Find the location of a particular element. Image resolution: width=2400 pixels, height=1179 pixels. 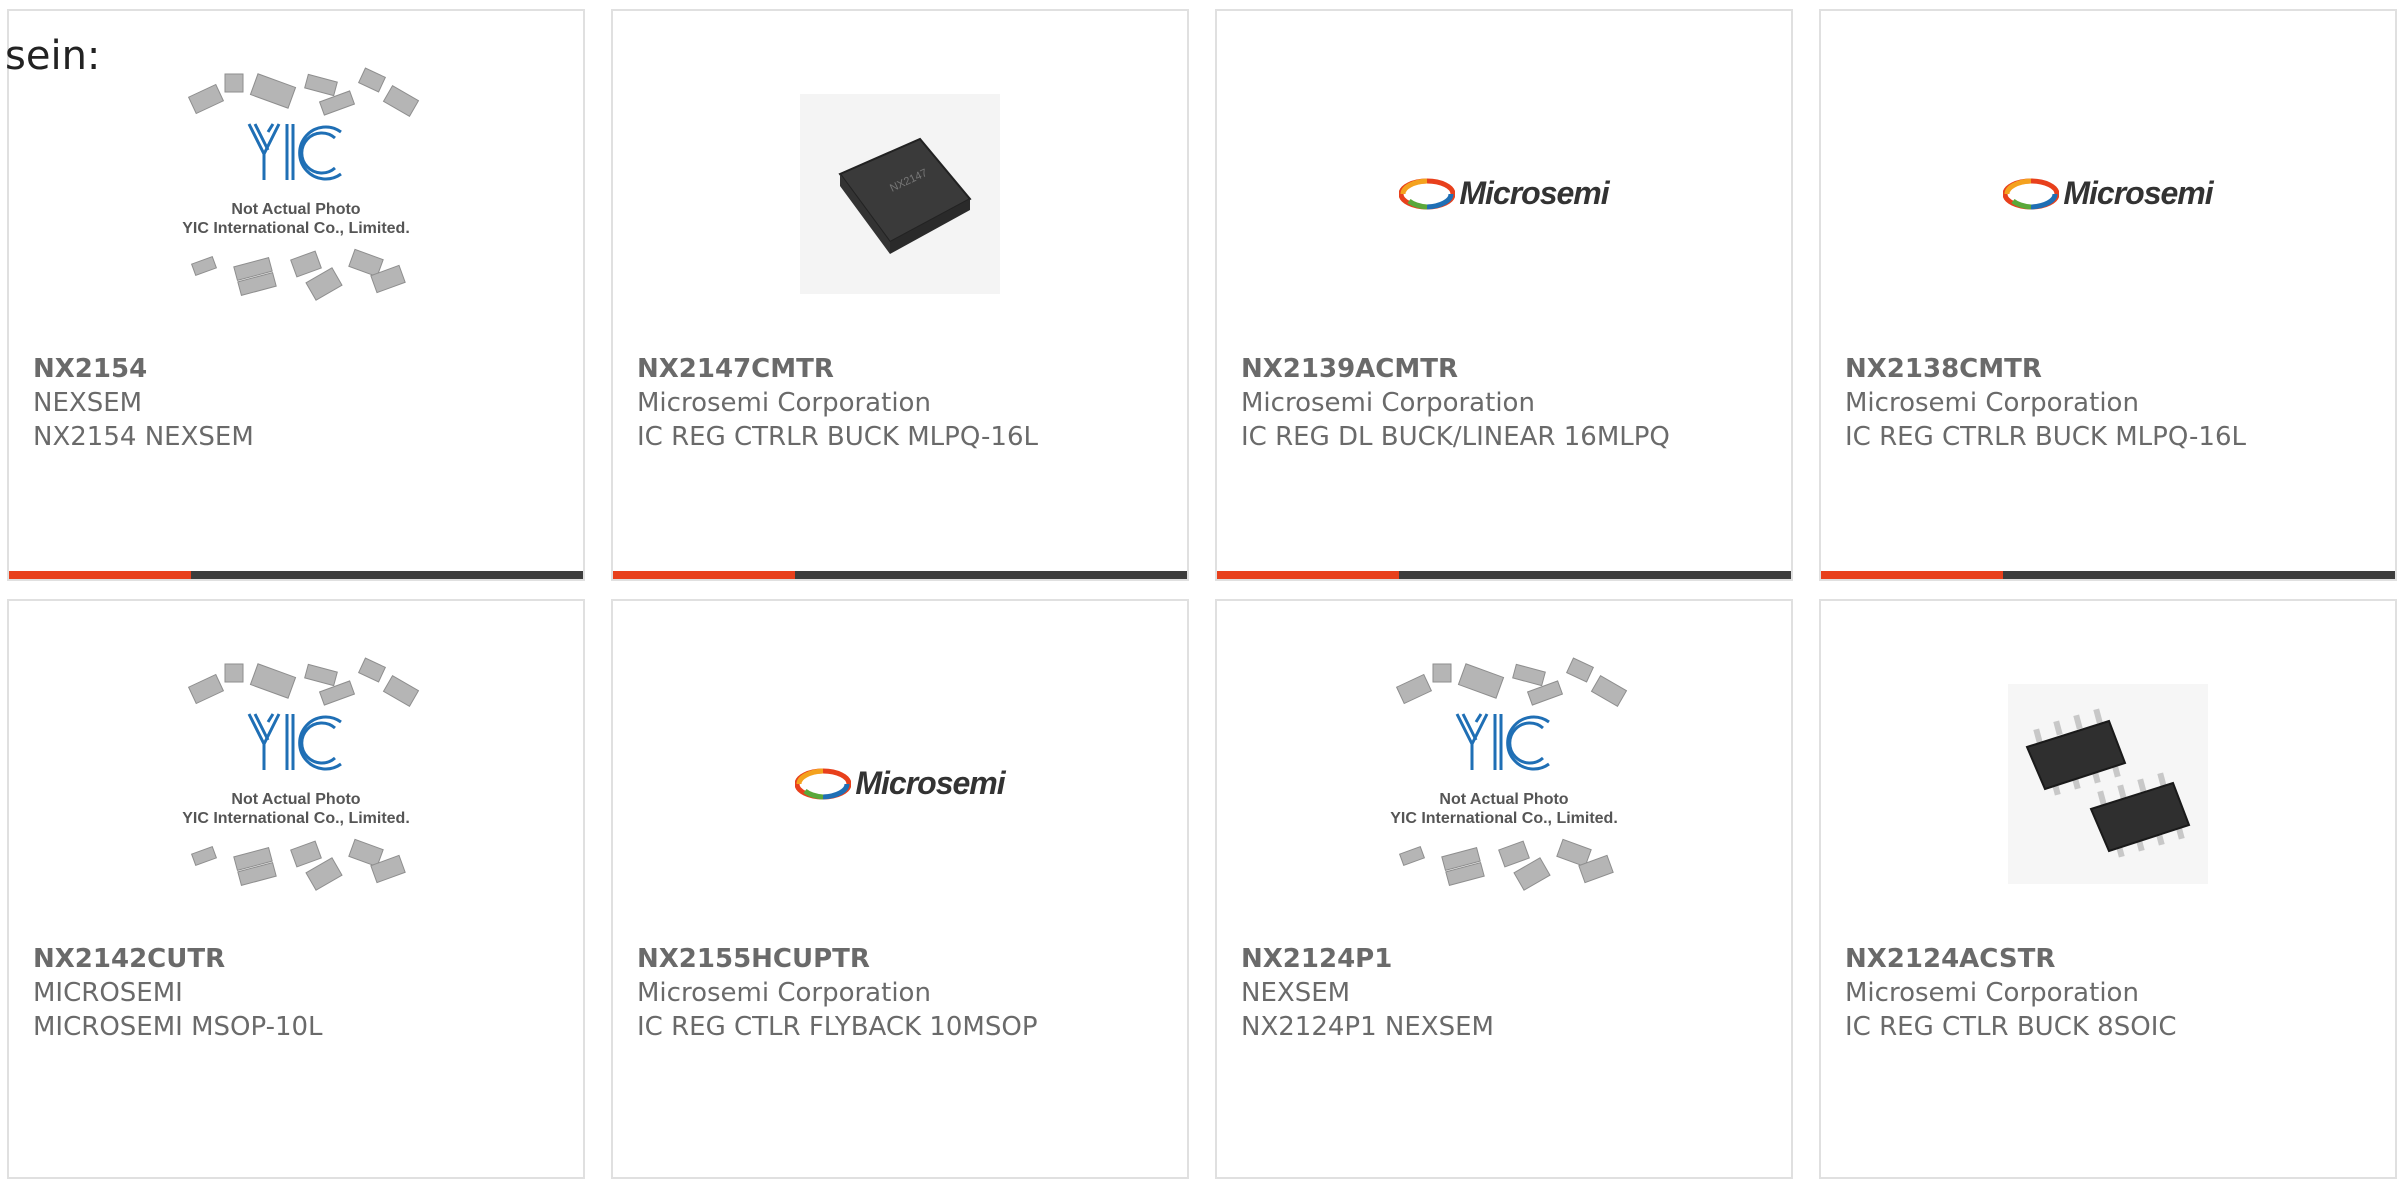

soic-chips-image is located at coordinates (2108, 783).